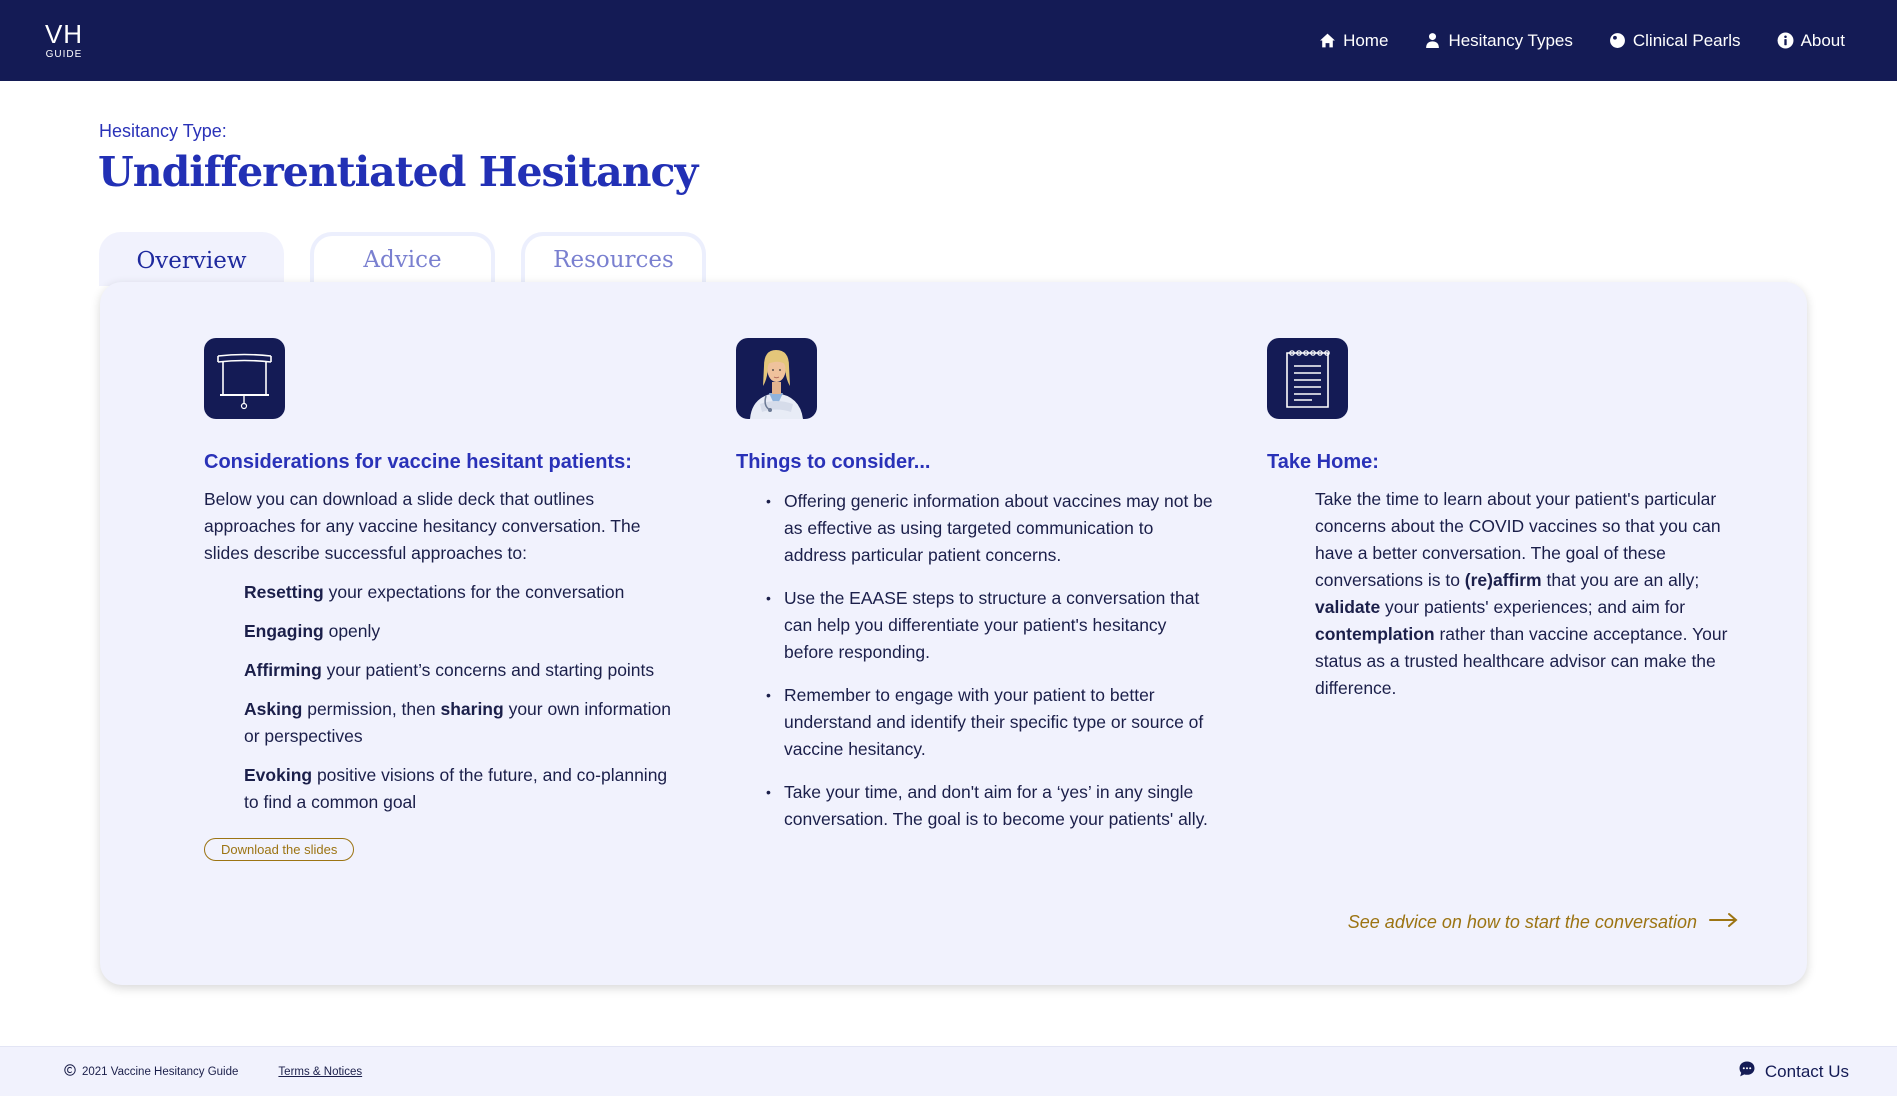 Image resolution: width=1897 pixels, height=1096 pixels. I want to click on notepad-icon, so click(1307, 378).